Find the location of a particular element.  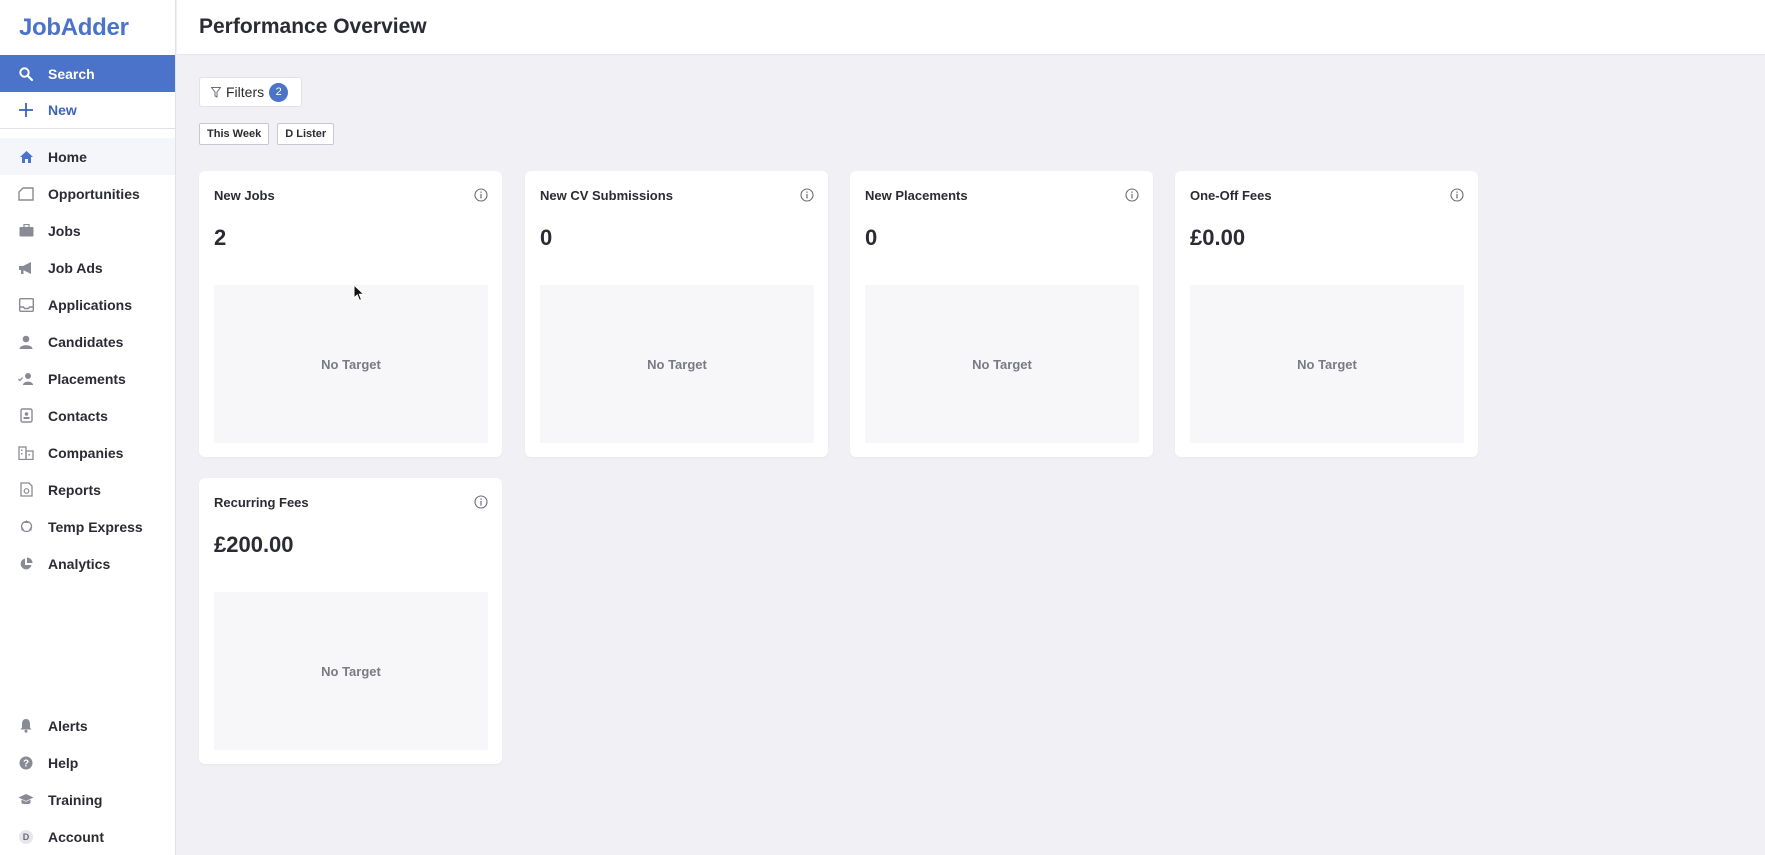

kpi-card-one-off-fees: One-Off Fees £0.00 No Target is located at coordinates (1326, 314).